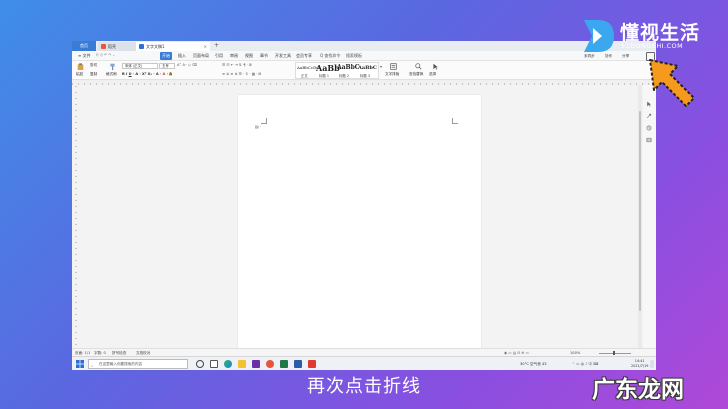 The height and width of the screenshot is (409, 728). I want to click on scrollbar-thumb, so click(640, 211).